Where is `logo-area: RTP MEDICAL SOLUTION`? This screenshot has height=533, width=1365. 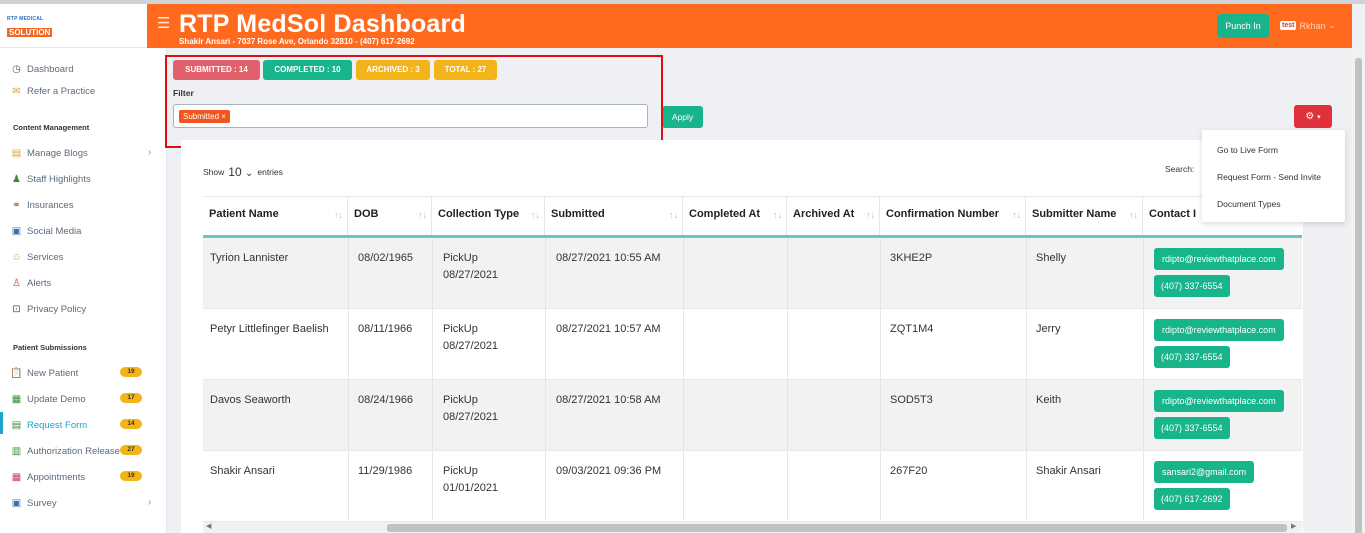 logo-area: RTP MEDICAL SOLUTION is located at coordinates (83, 26).